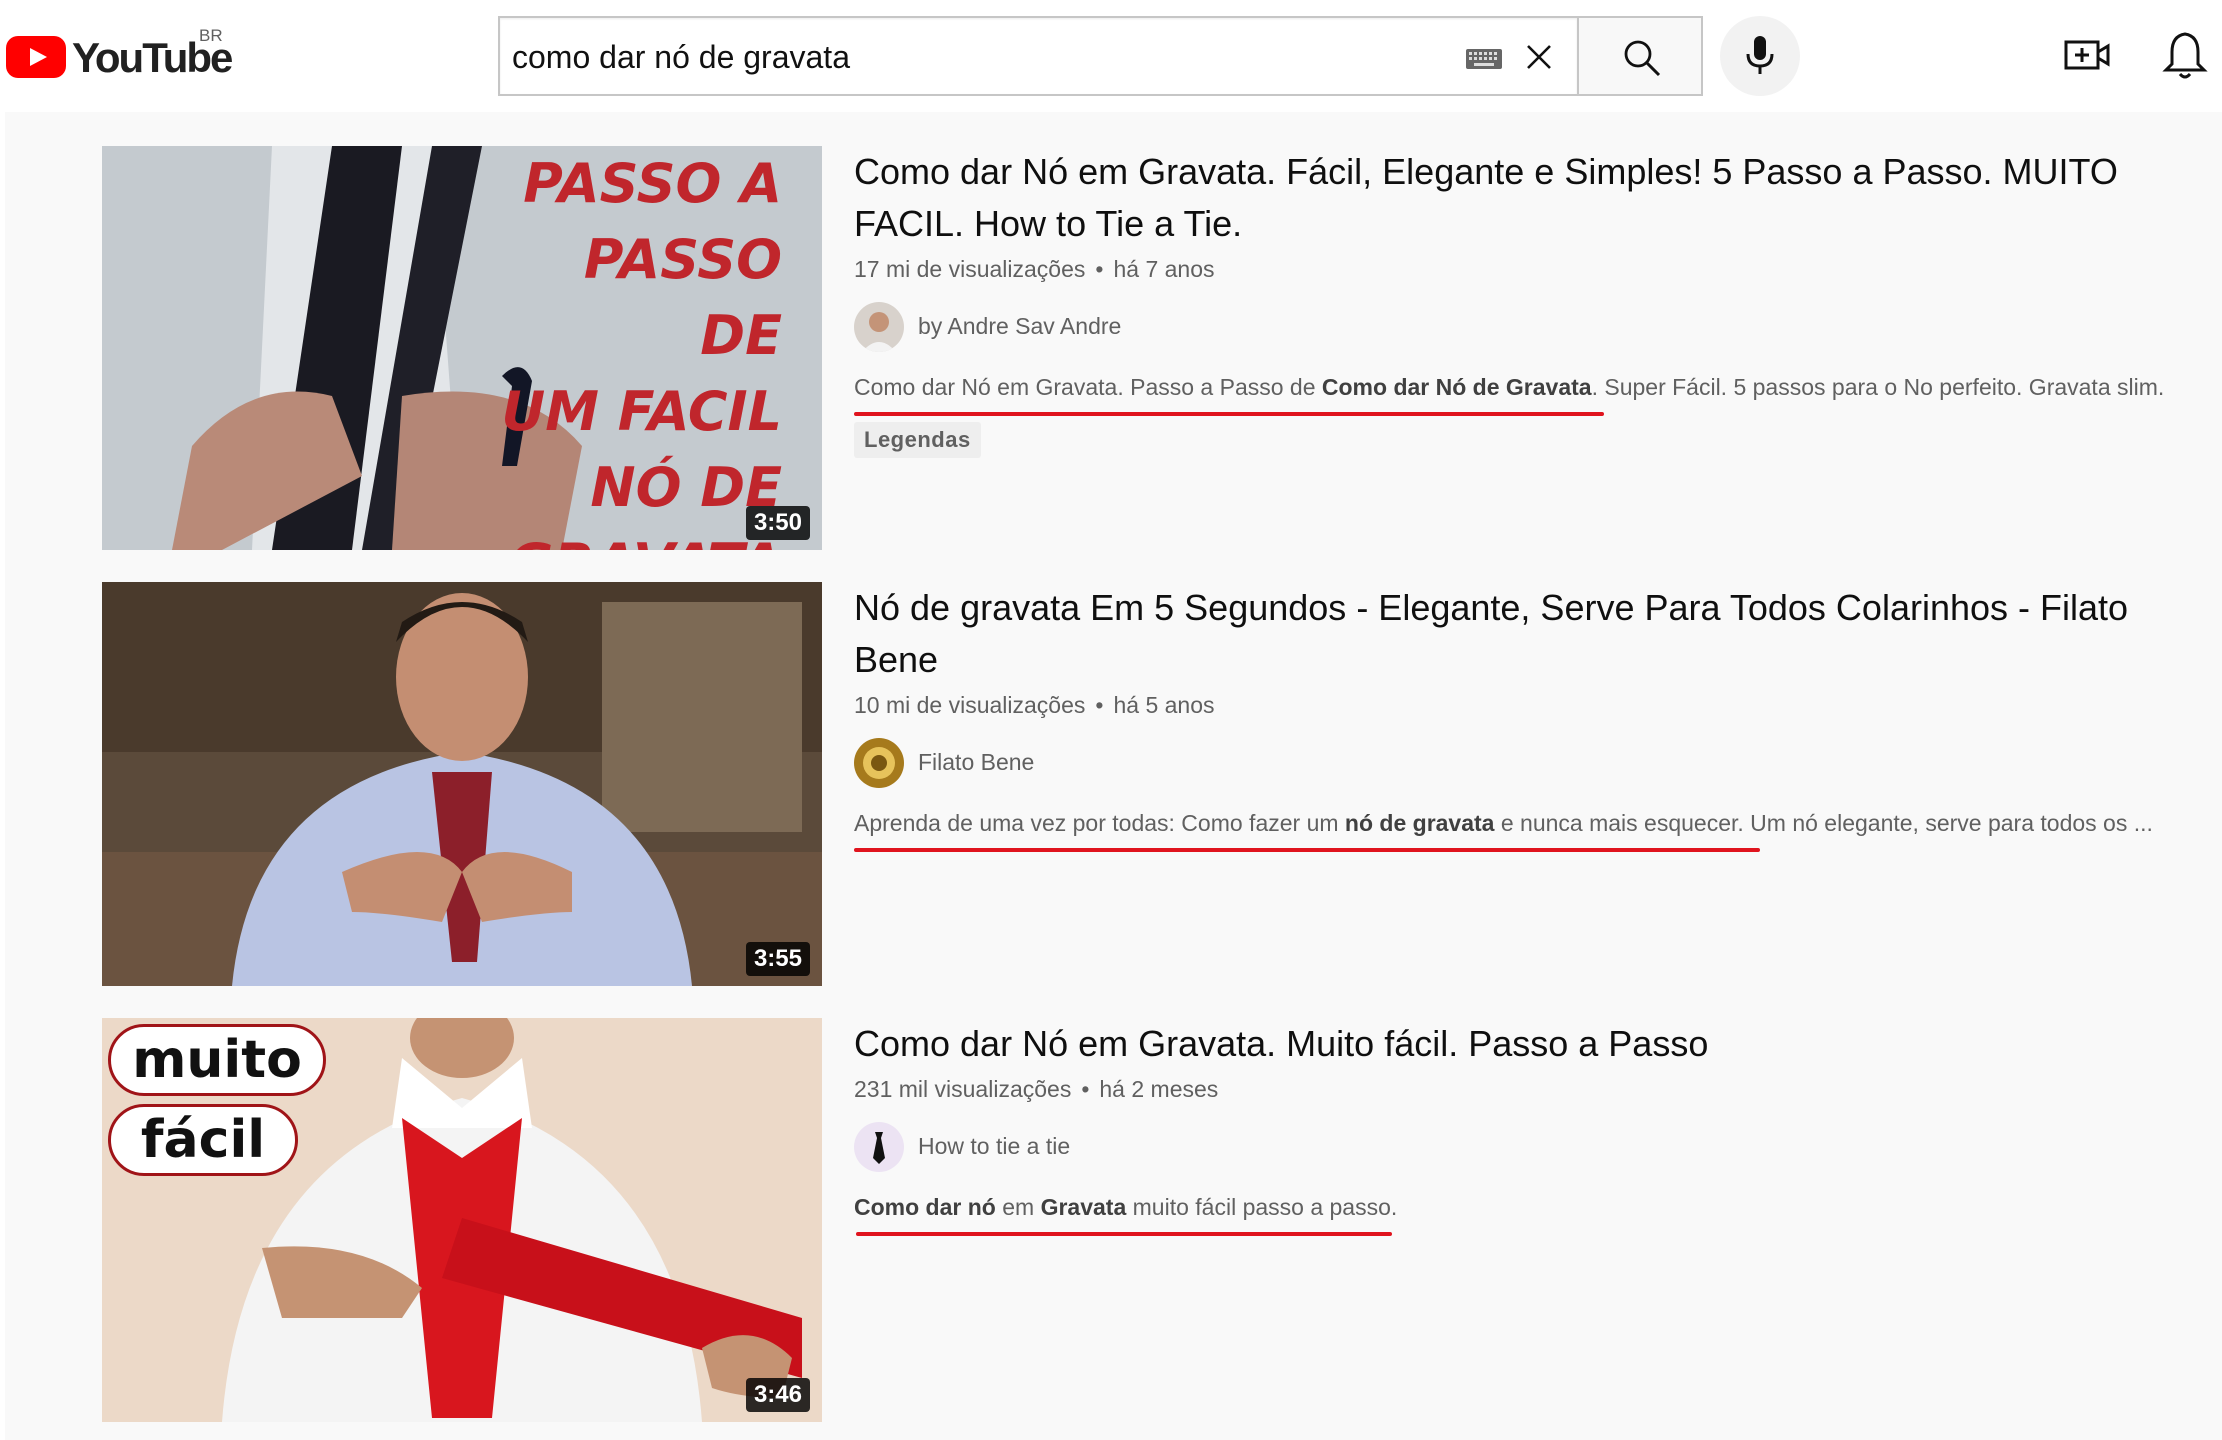 The image size is (2222, 1440). What do you see at coordinates (1456, 387) in the screenshot?
I see `desc-highlight: Como dar Nó de Gravata` at bounding box center [1456, 387].